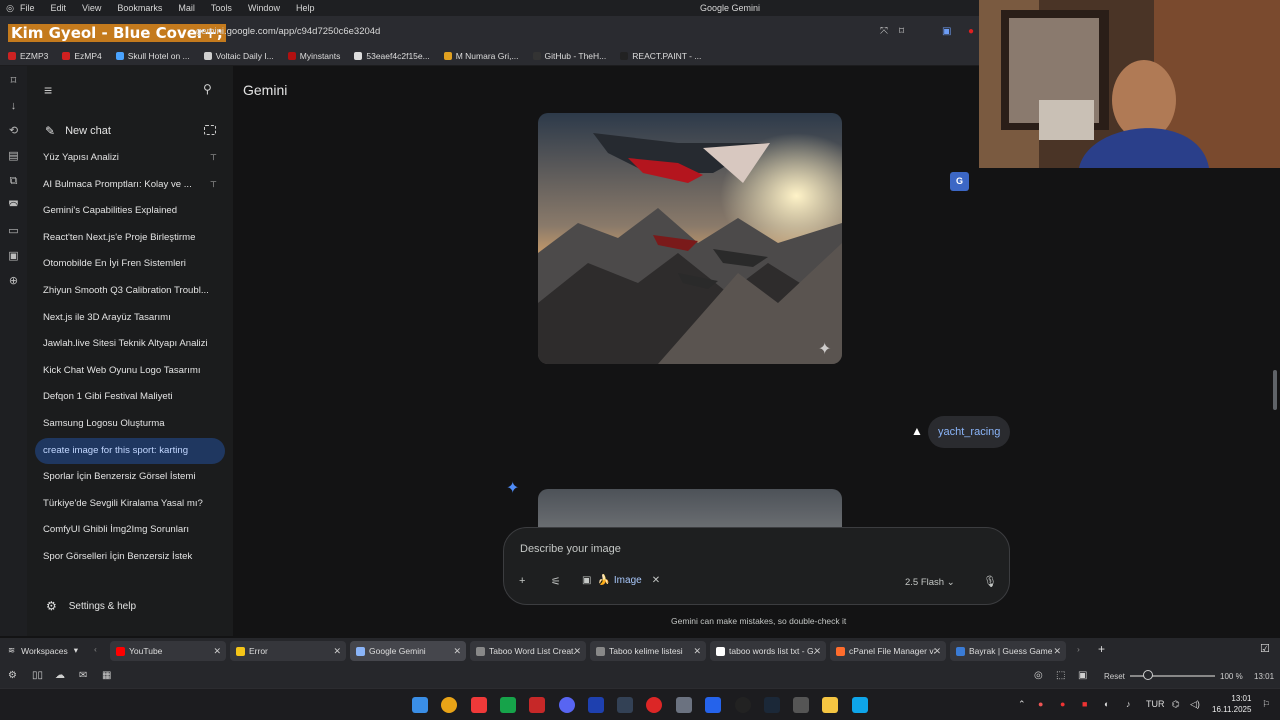  Describe the element at coordinates (567, 705) in the screenshot. I see `discord-icon` at that location.